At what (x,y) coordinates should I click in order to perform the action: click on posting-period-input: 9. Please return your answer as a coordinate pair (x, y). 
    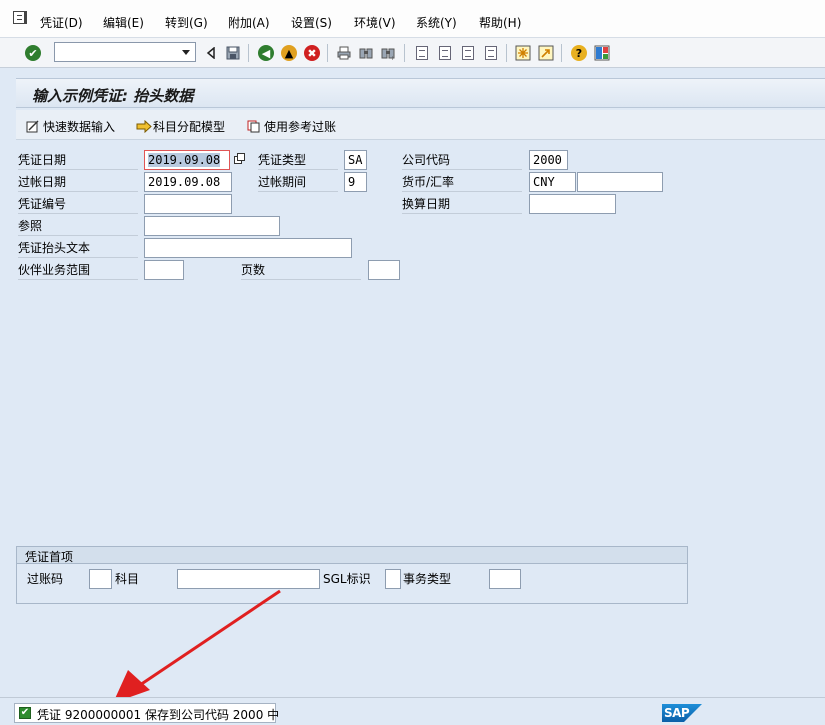
    Looking at the image, I should click on (355, 182).